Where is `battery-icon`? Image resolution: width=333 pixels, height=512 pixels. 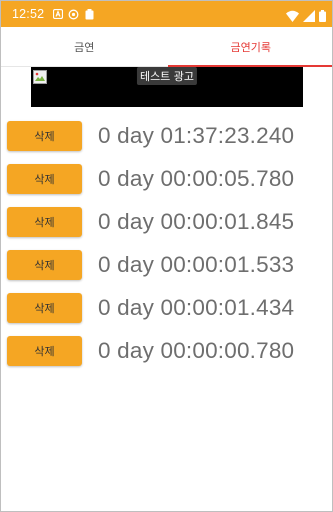
battery-icon is located at coordinates (322, 16).